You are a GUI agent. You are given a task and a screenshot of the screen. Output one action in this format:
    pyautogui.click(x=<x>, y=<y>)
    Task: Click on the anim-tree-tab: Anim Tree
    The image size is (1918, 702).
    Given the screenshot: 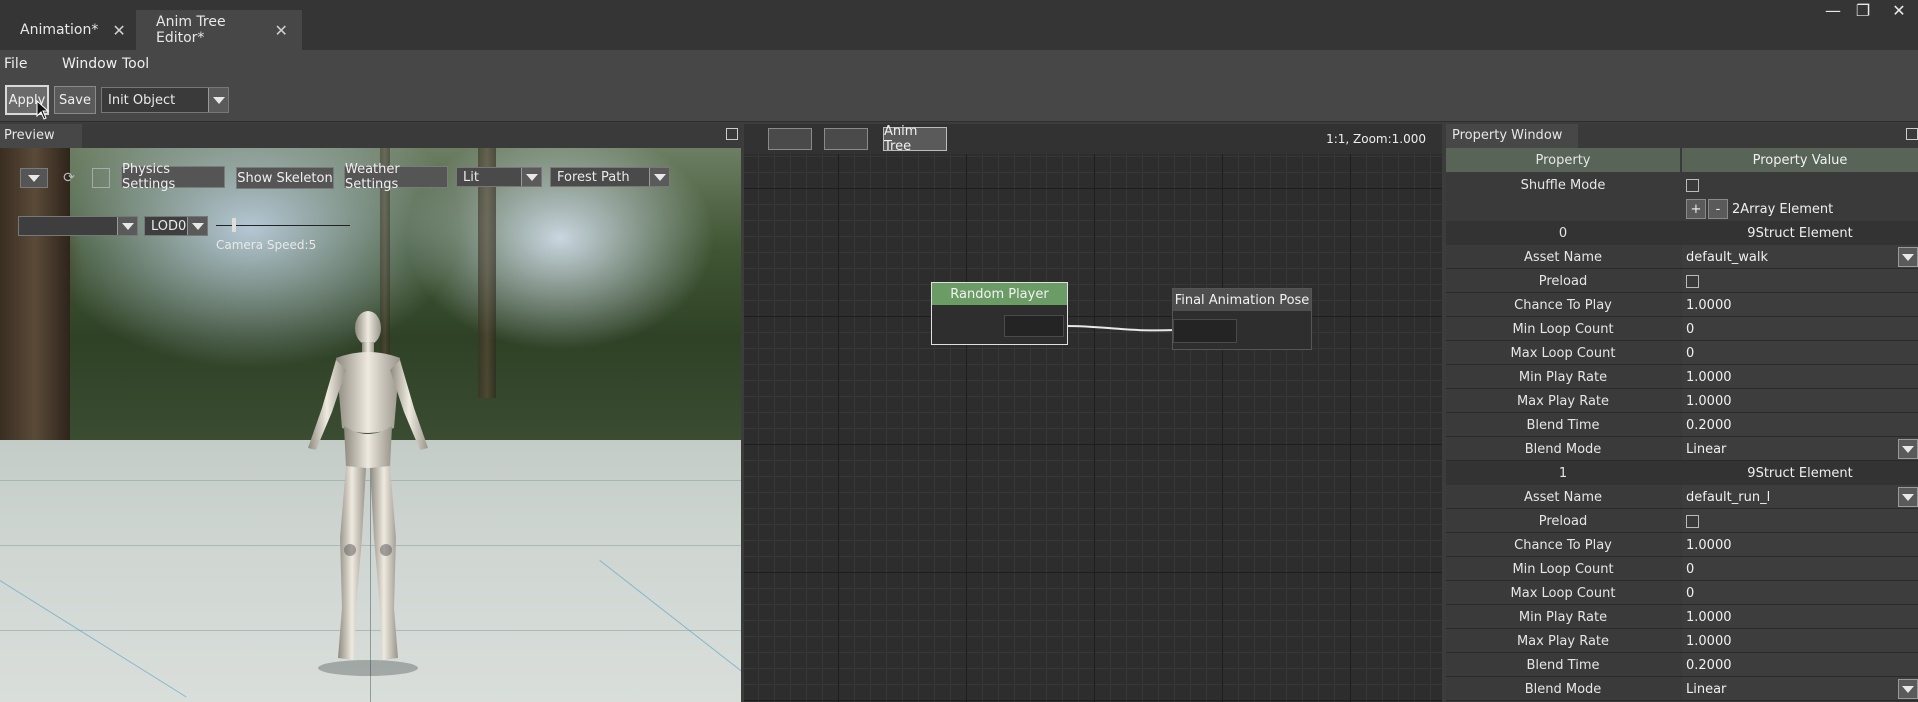 What is the action you would take?
    pyautogui.click(x=915, y=139)
    